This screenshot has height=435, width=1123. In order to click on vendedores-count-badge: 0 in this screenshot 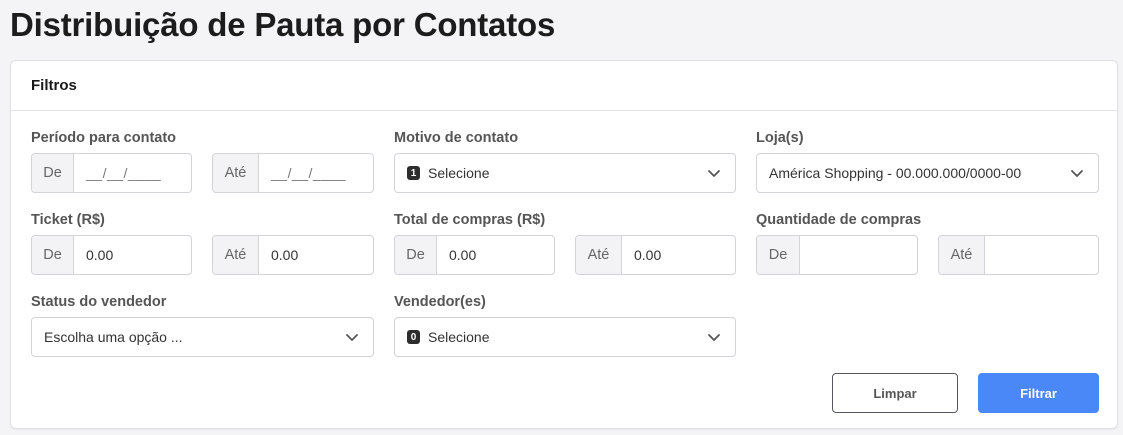, I will do `click(413, 337)`.